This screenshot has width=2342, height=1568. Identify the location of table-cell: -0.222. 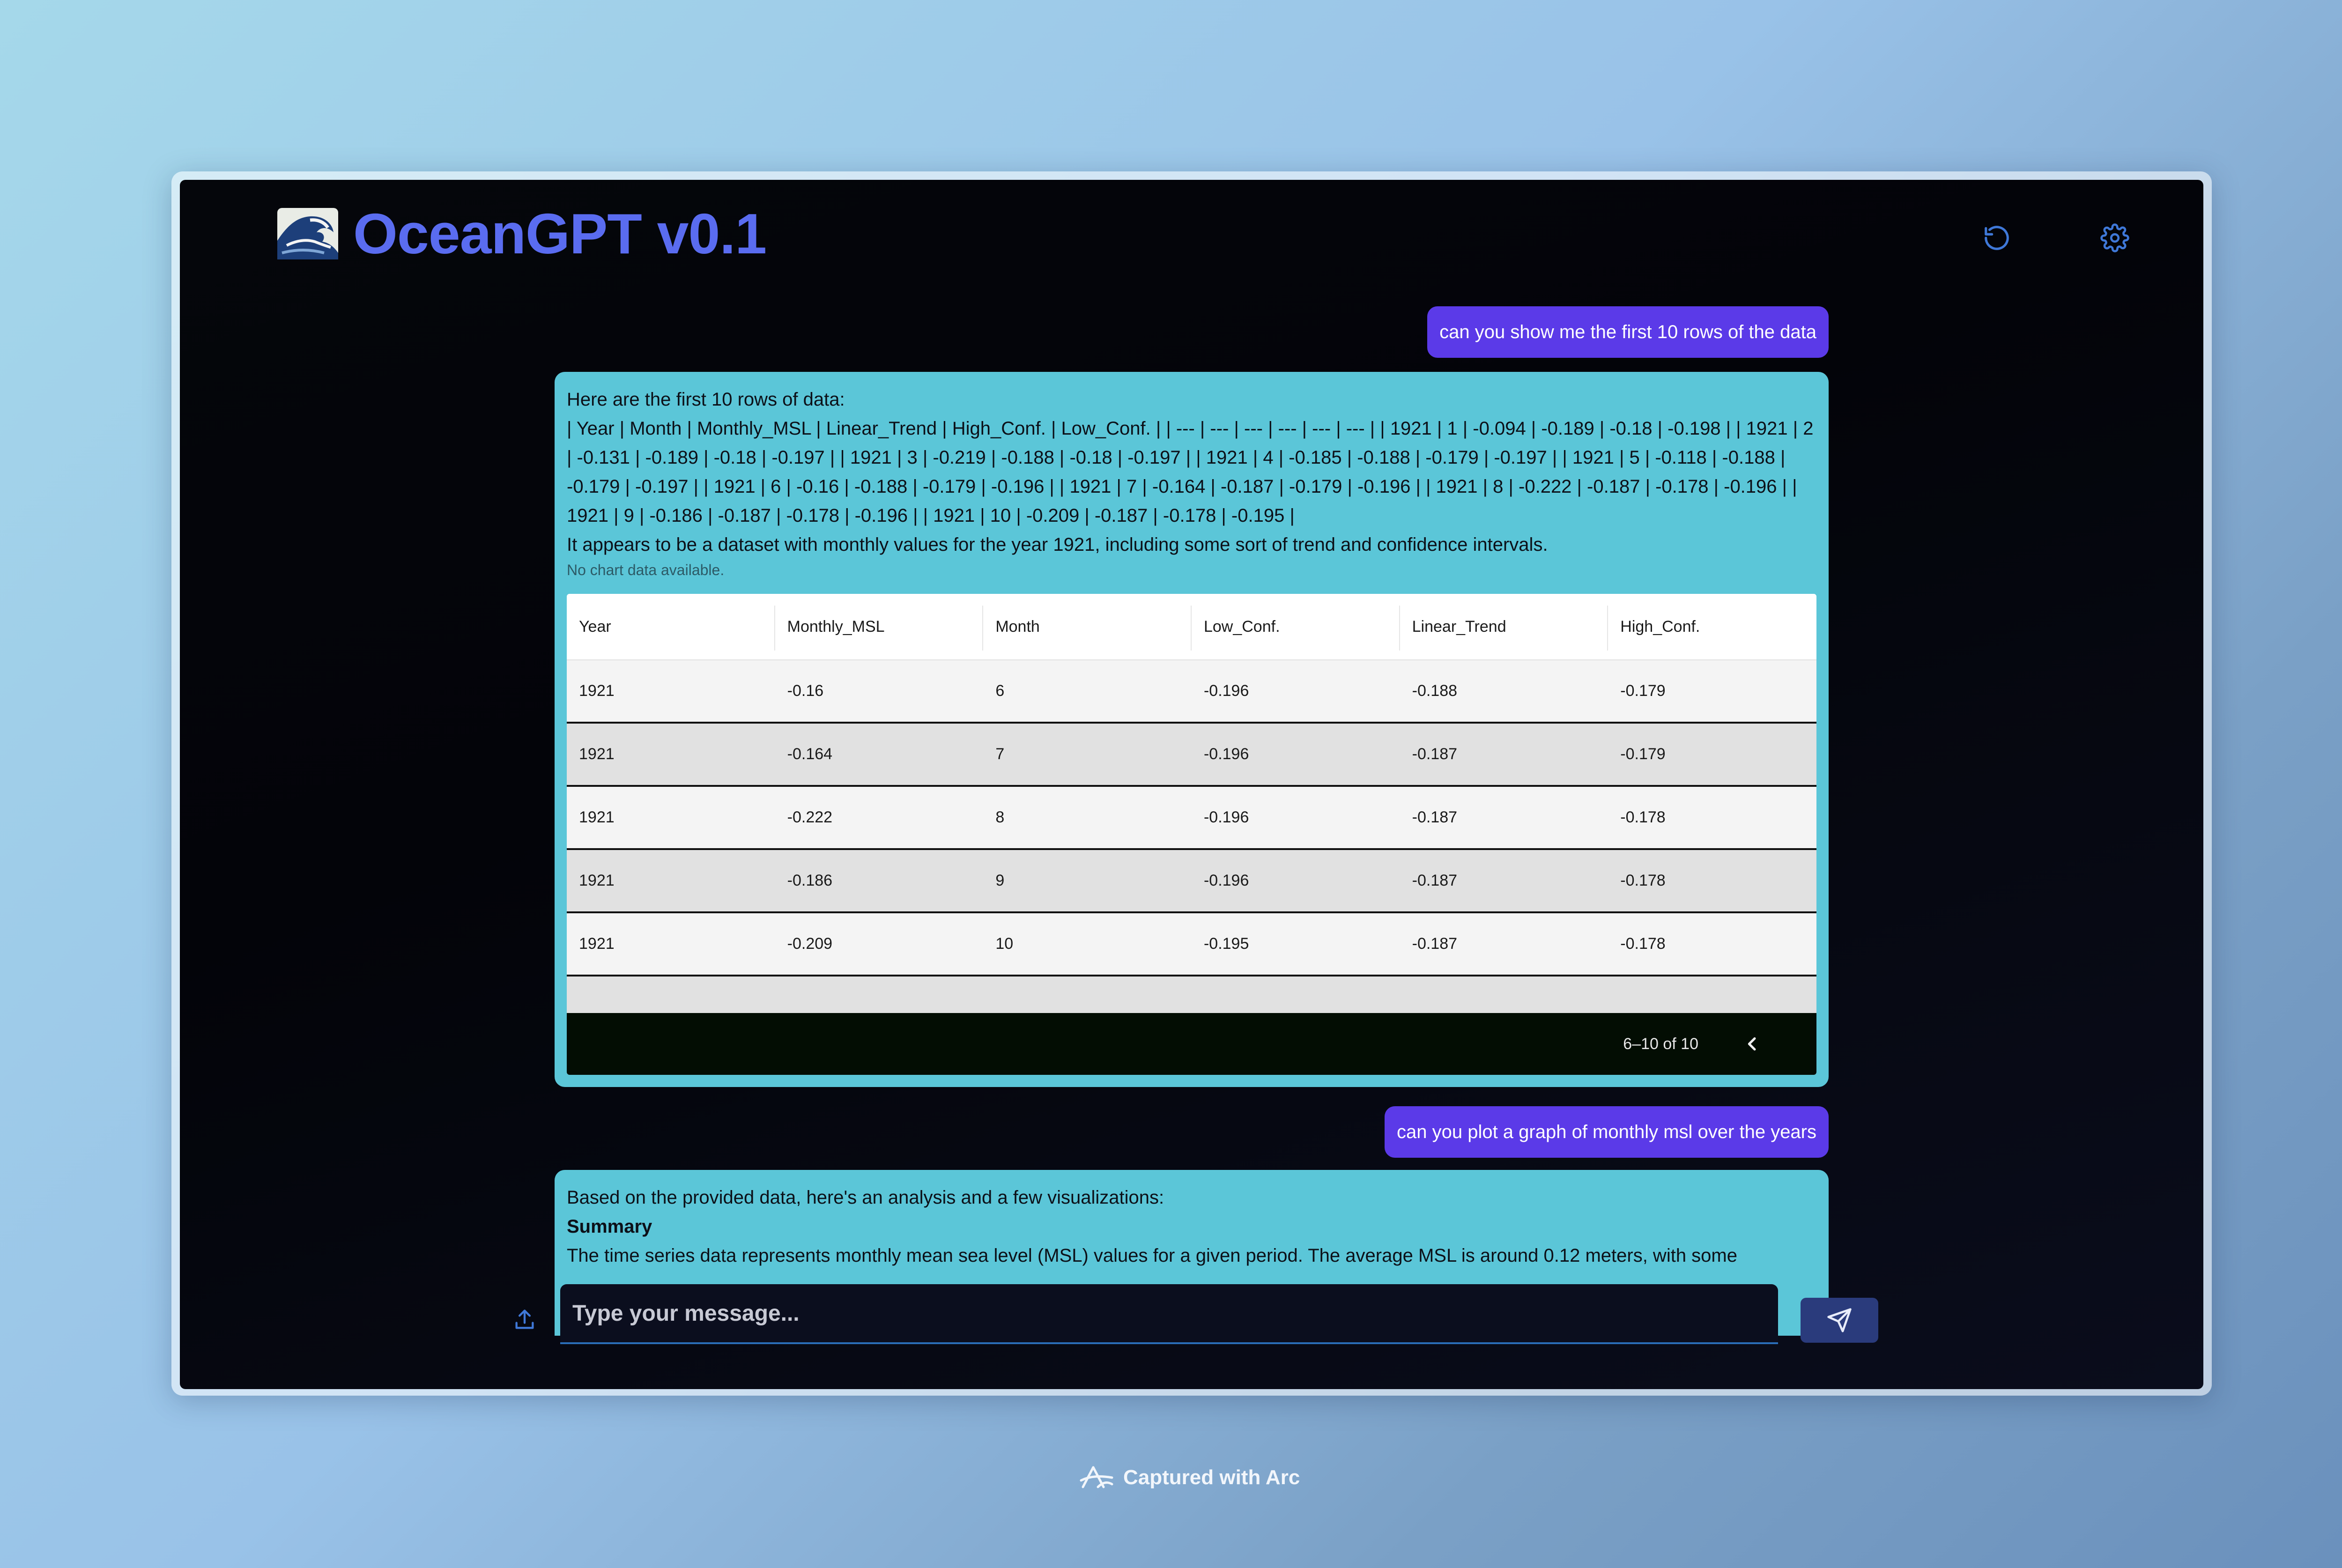
(810, 817).